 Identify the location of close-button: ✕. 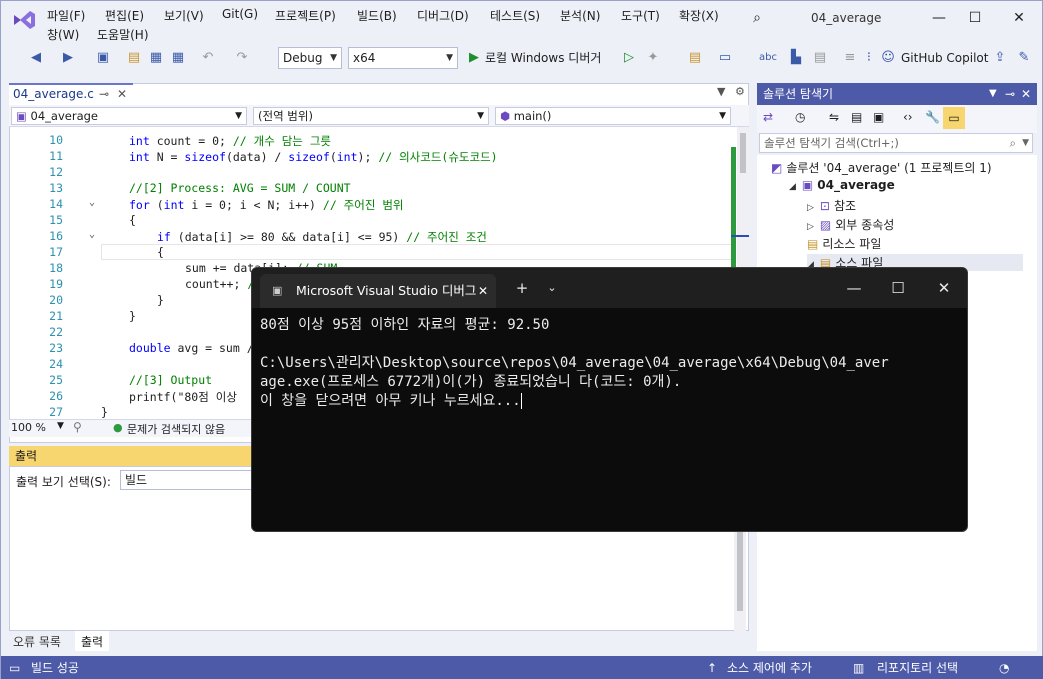
(1019, 18).